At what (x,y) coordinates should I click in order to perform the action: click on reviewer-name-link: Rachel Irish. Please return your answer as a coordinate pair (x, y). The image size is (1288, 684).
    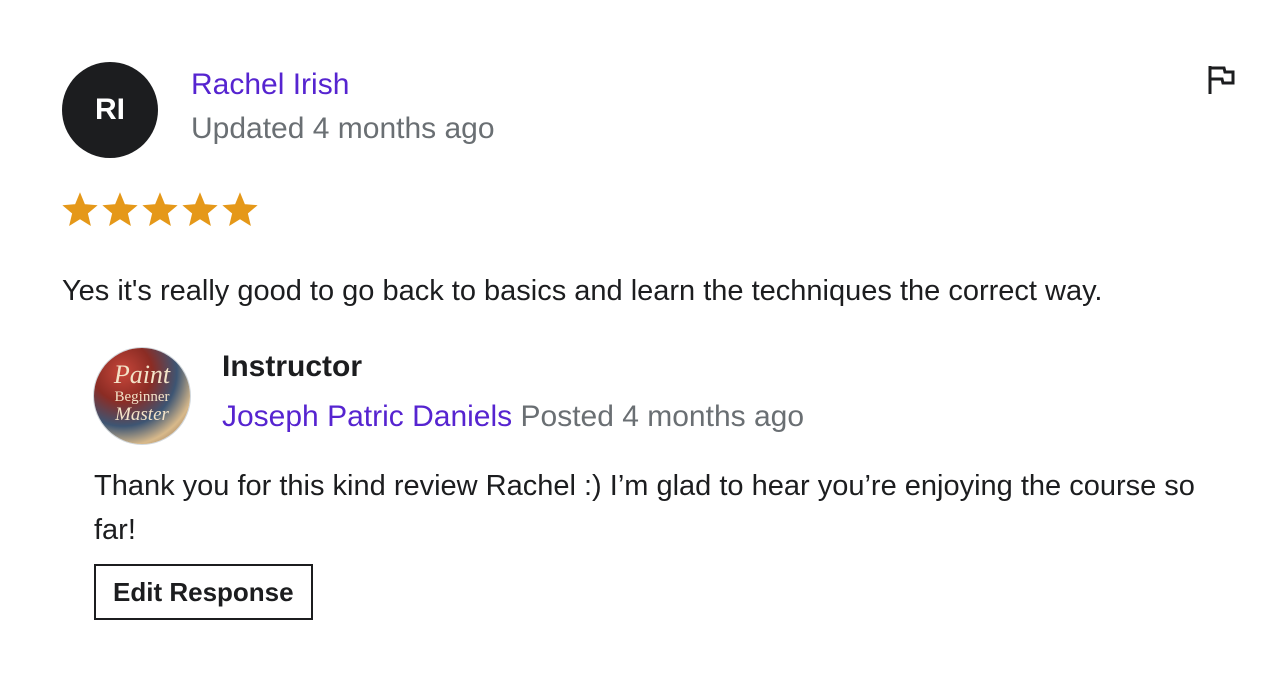
    Looking at the image, I should click on (270, 85).